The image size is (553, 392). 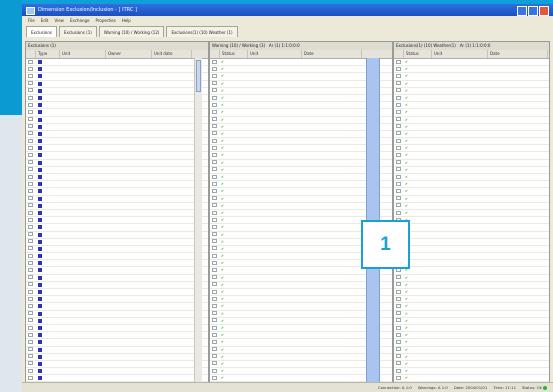 What do you see at coordinates (202, 31) in the screenshot?
I see `tab-exclusions-weather: Exclusions(1) (10) Weather (1)` at bounding box center [202, 31].